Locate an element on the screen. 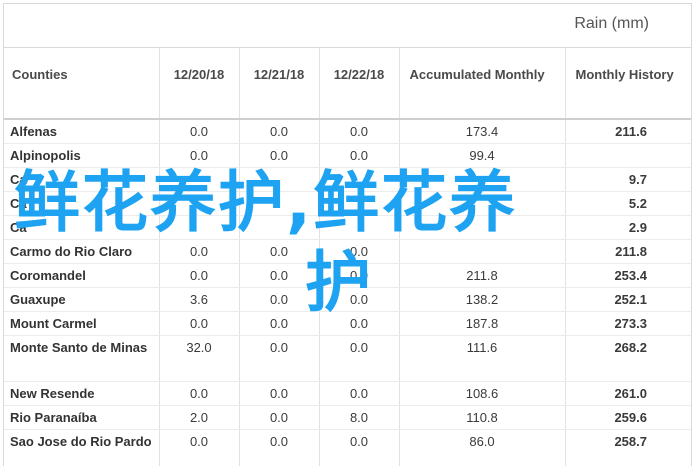  monthly-history-cell: 252.1 is located at coordinates (628, 299).